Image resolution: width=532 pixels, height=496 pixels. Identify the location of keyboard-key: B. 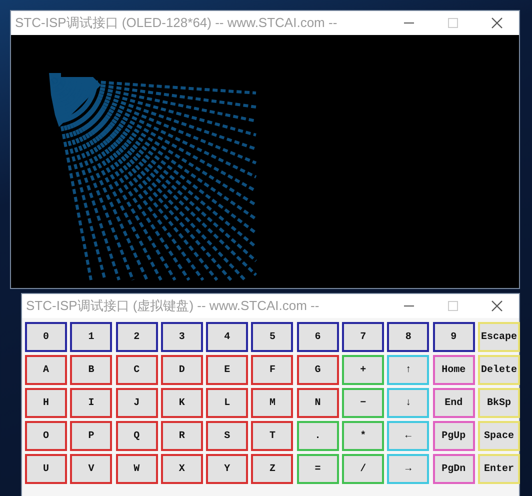
(91, 370).